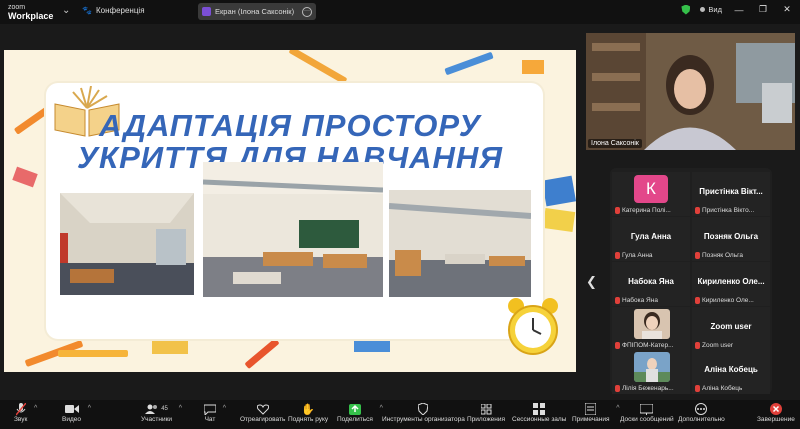 This screenshot has width=800, height=429. I want to click on heart-icon, so click(262, 409).